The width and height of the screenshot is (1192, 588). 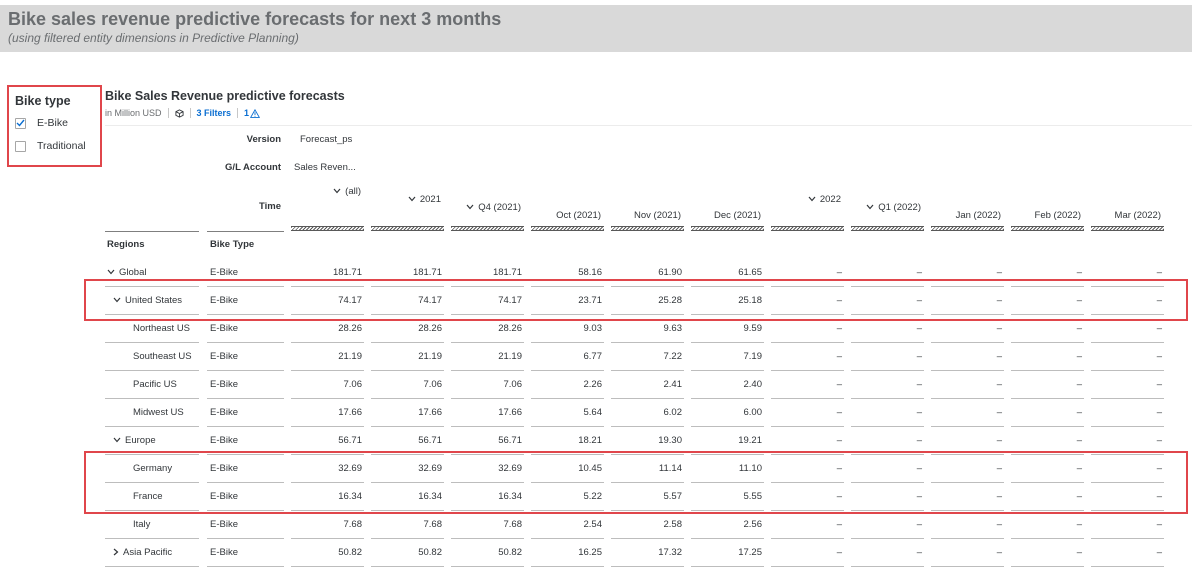 I want to click on value-cell: 5.55, so click(x=727, y=497).